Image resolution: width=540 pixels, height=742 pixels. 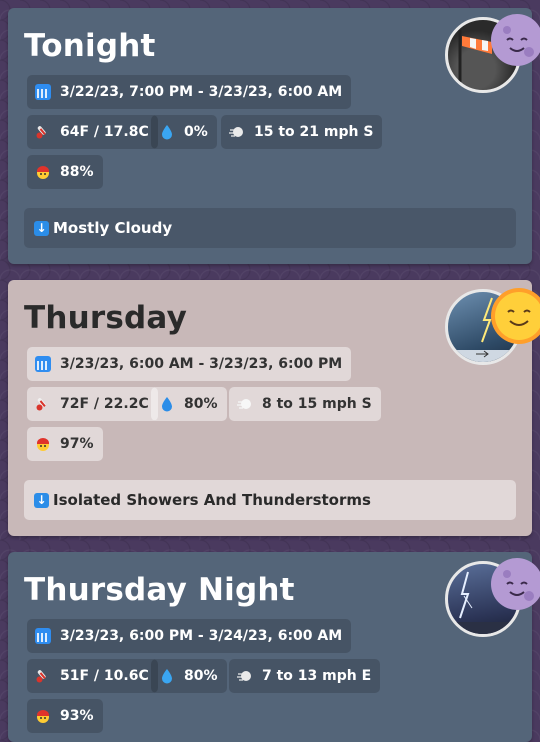 I want to click on time-range-text: 3/23/23, 6:00 PM - 3/24/23, 6:00 AM, so click(x=201, y=636).